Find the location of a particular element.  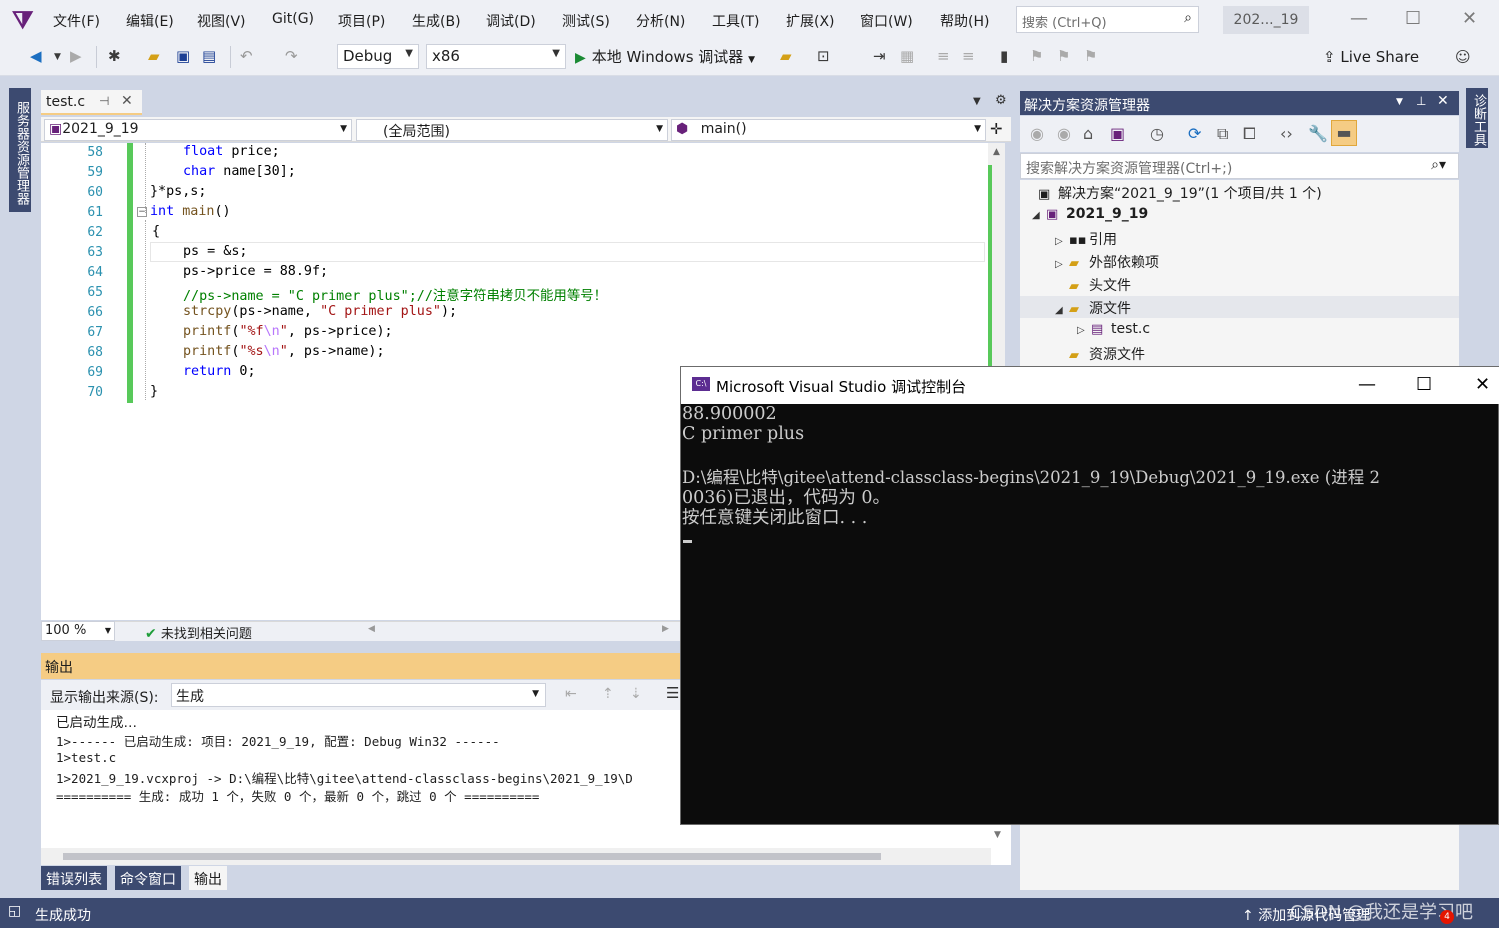

zoom-select: 100 % ▼ is located at coordinates (78, 631).